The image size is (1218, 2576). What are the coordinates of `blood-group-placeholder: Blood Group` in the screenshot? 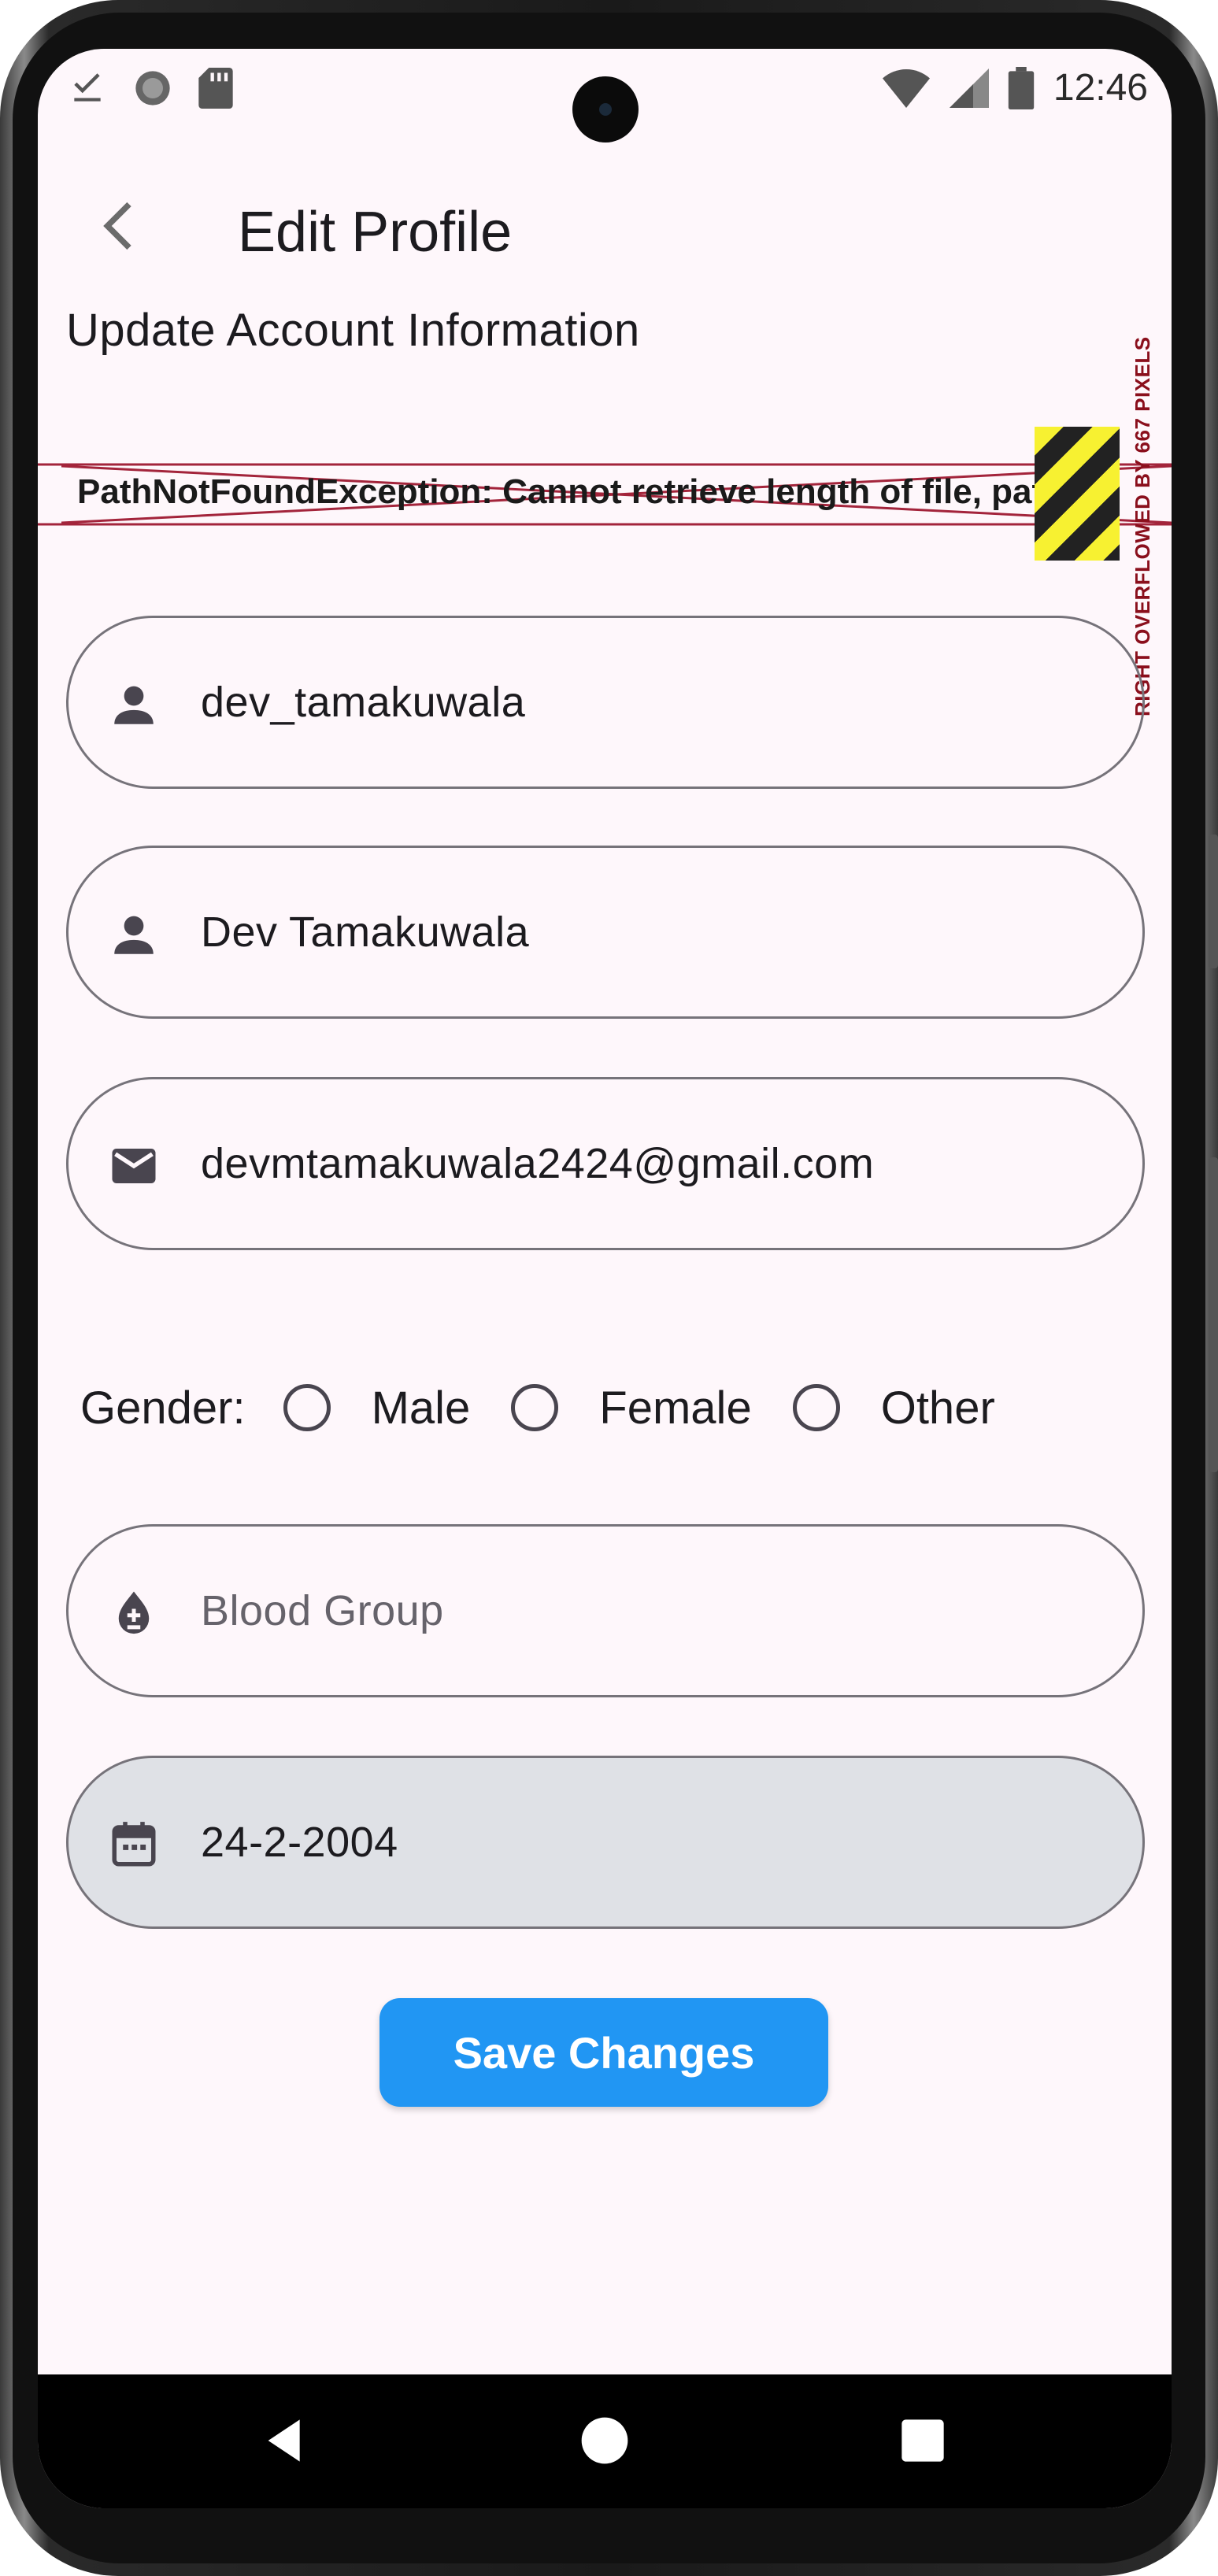 It's located at (322, 1610).